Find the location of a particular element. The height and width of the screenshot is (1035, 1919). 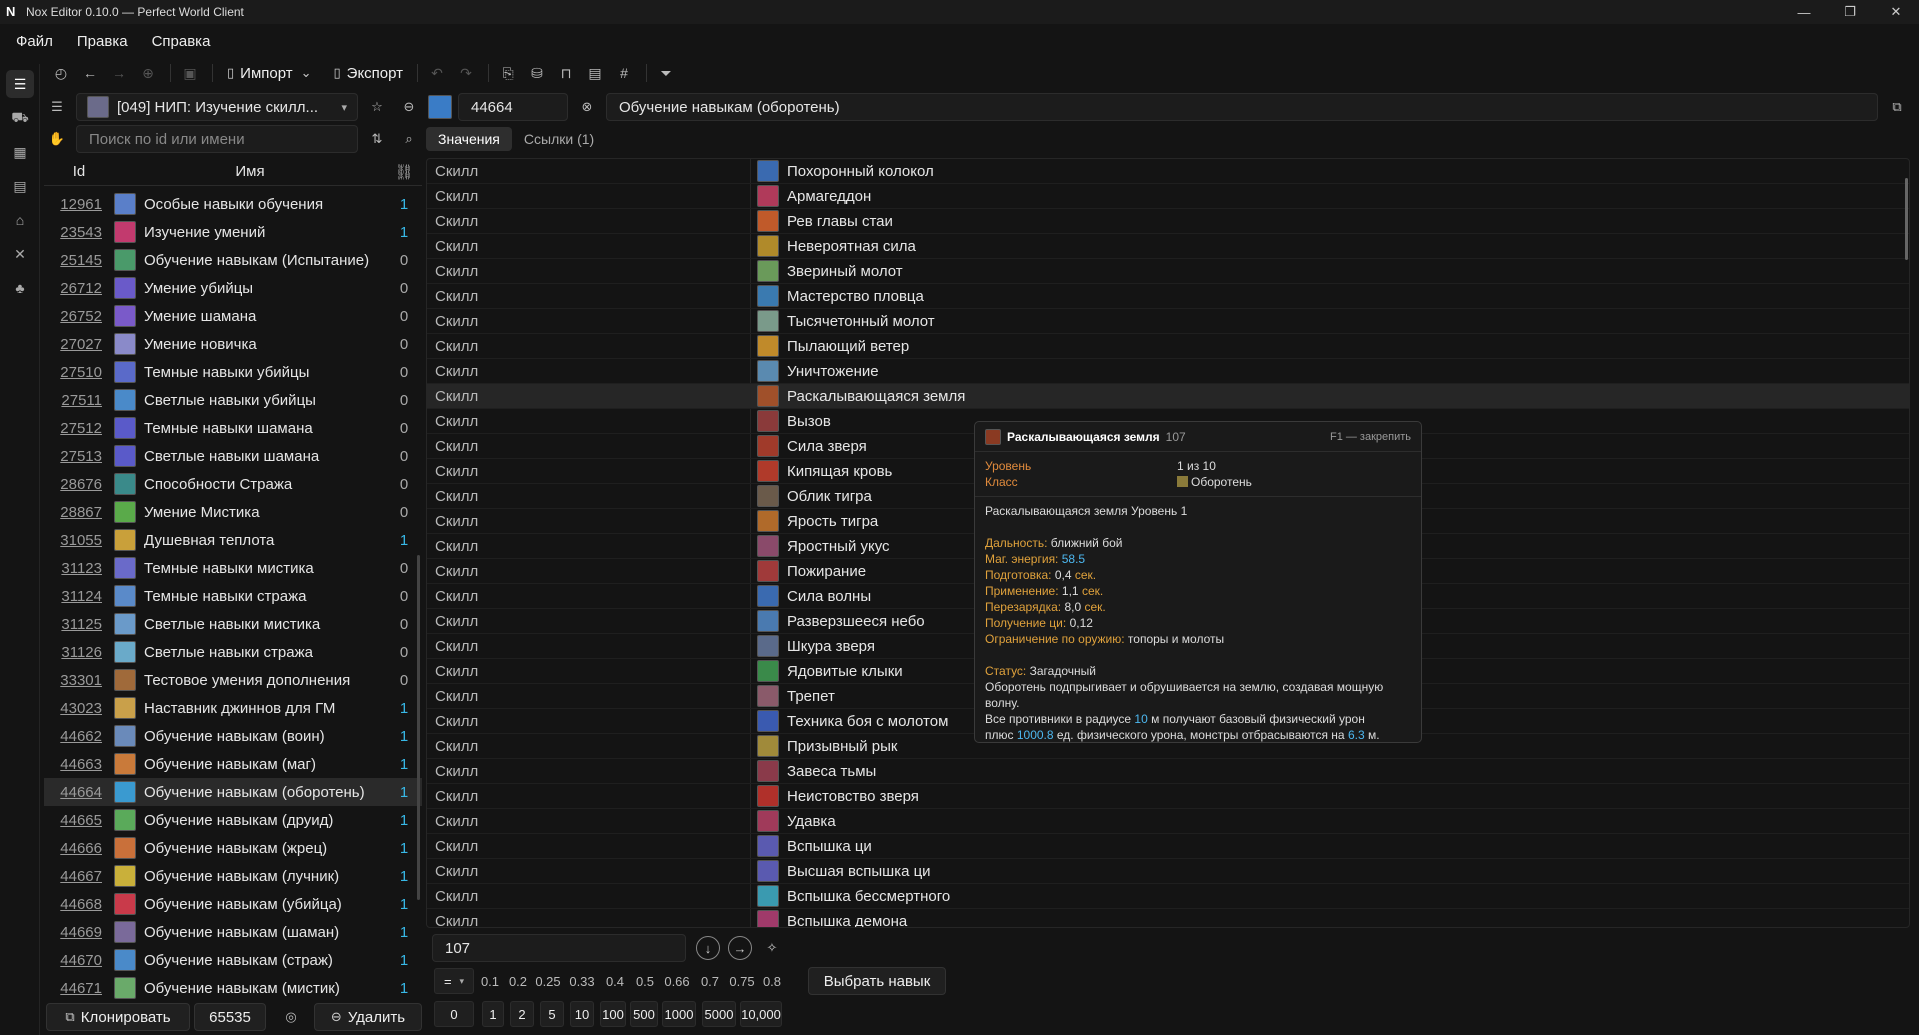

field-value: Рев главы стаи is located at coordinates (822, 221).